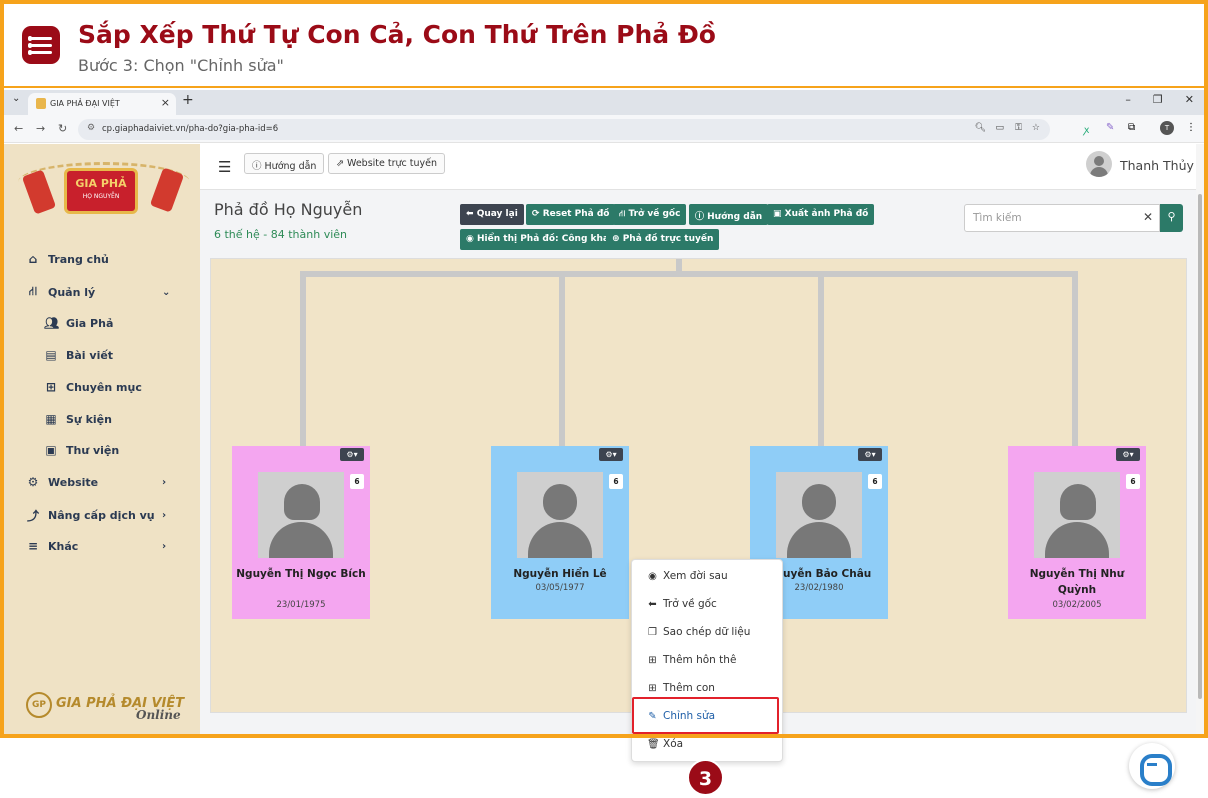 Image resolution: width=1208 pixels, height=798 pixels. What do you see at coordinates (63, 546) in the screenshot?
I see `sidebar-item-label: Khác` at bounding box center [63, 546].